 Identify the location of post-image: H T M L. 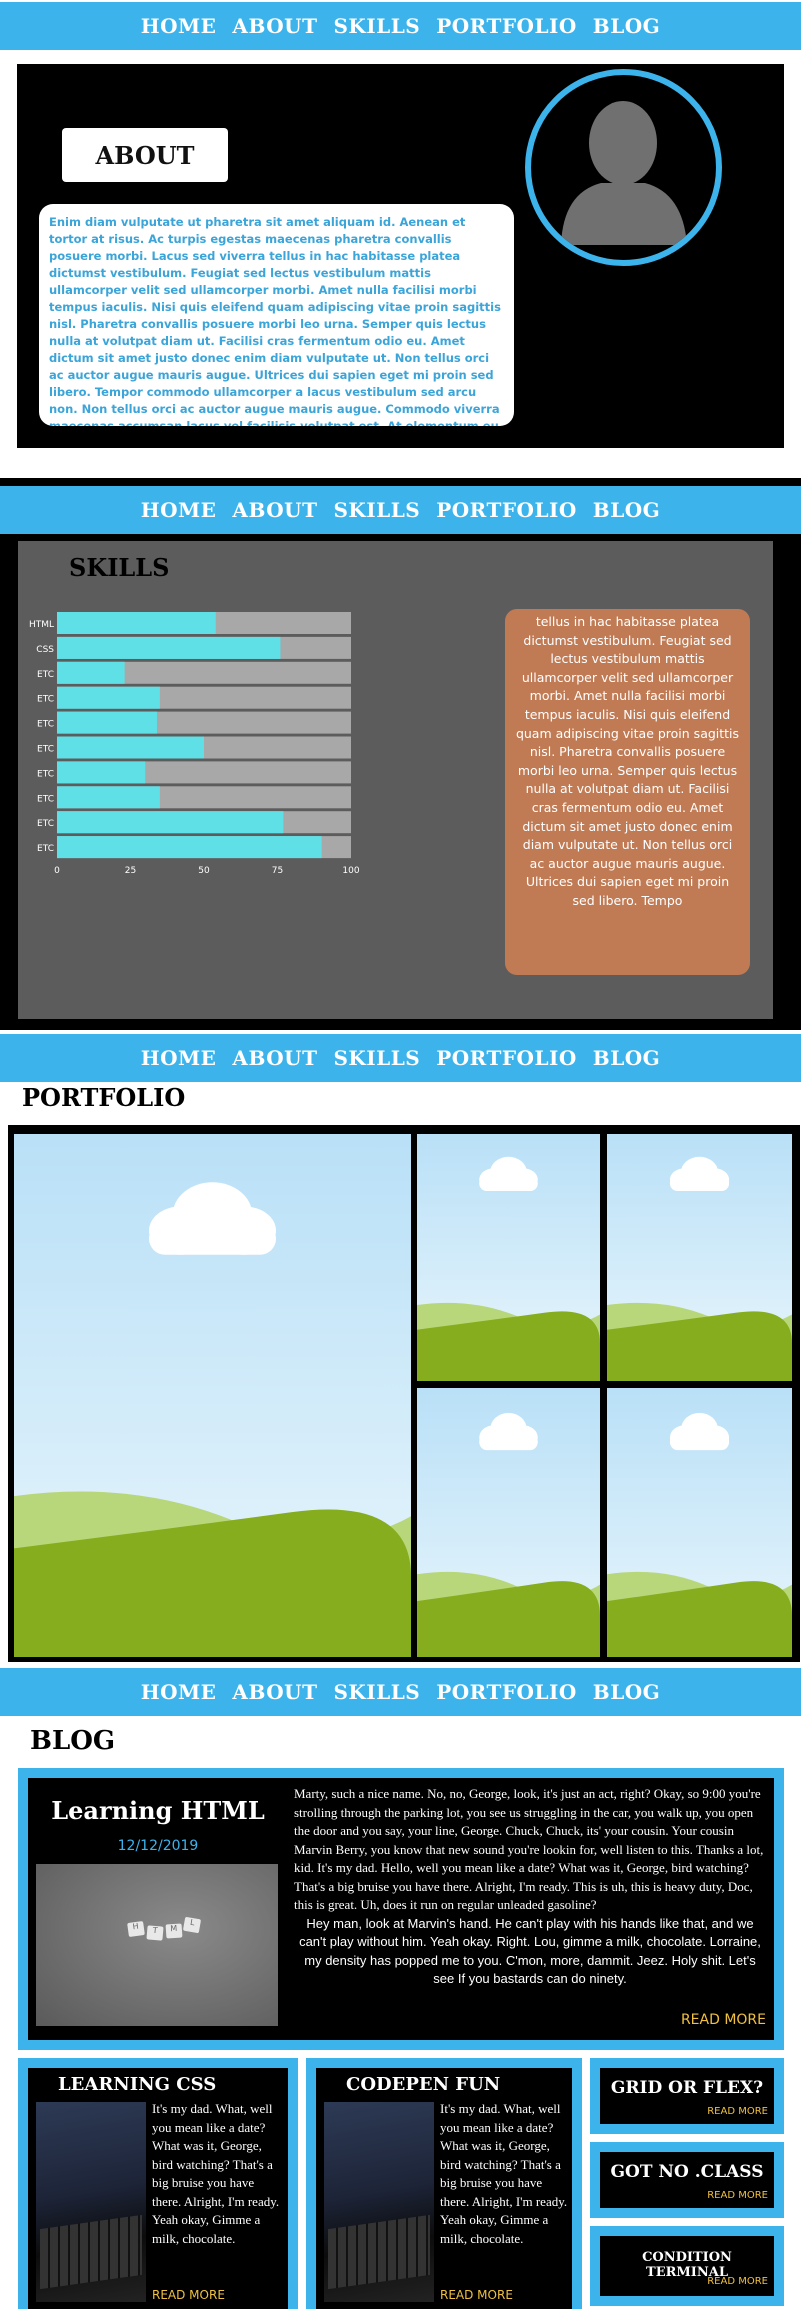
(157, 1945).